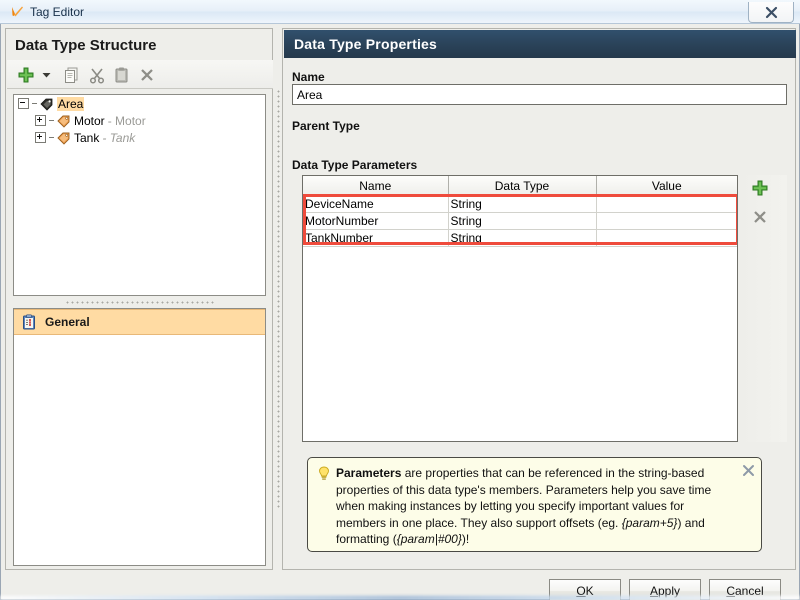 This screenshot has height=600, width=800. I want to click on parent-type-label: Parent Type, so click(326, 126).